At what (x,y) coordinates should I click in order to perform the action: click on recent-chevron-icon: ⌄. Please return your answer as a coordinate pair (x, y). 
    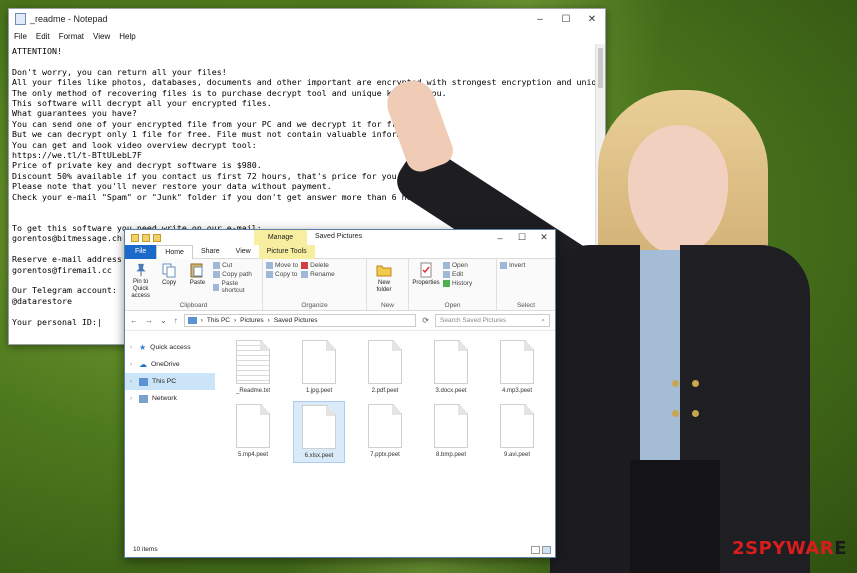
    Looking at the image, I should click on (163, 320).